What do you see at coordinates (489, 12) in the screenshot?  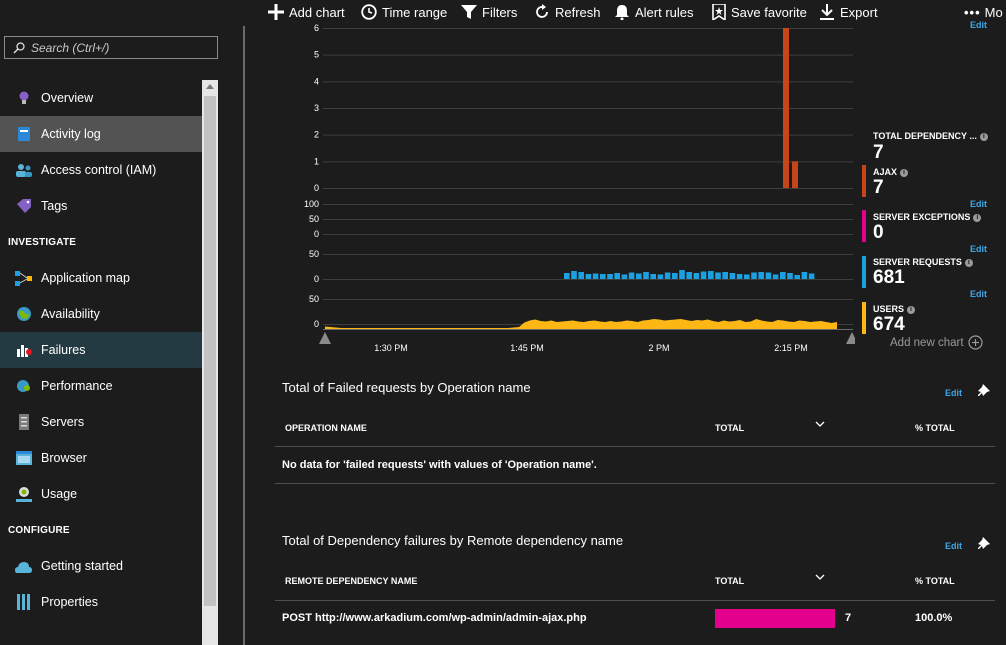 I see `filters-button: Filters` at bounding box center [489, 12].